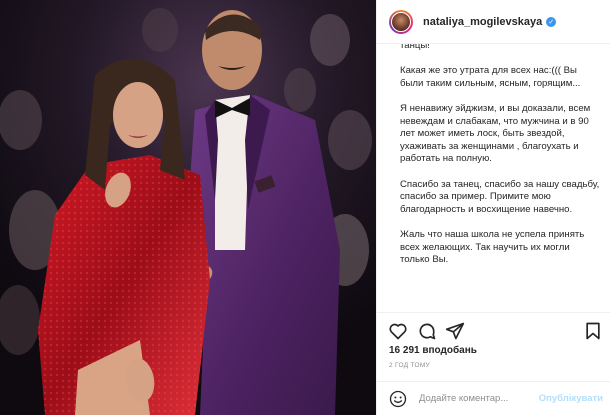 The width and height of the screenshot is (610, 415). Describe the element at coordinates (398, 331) in the screenshot. I see `heart-icon` at that location.